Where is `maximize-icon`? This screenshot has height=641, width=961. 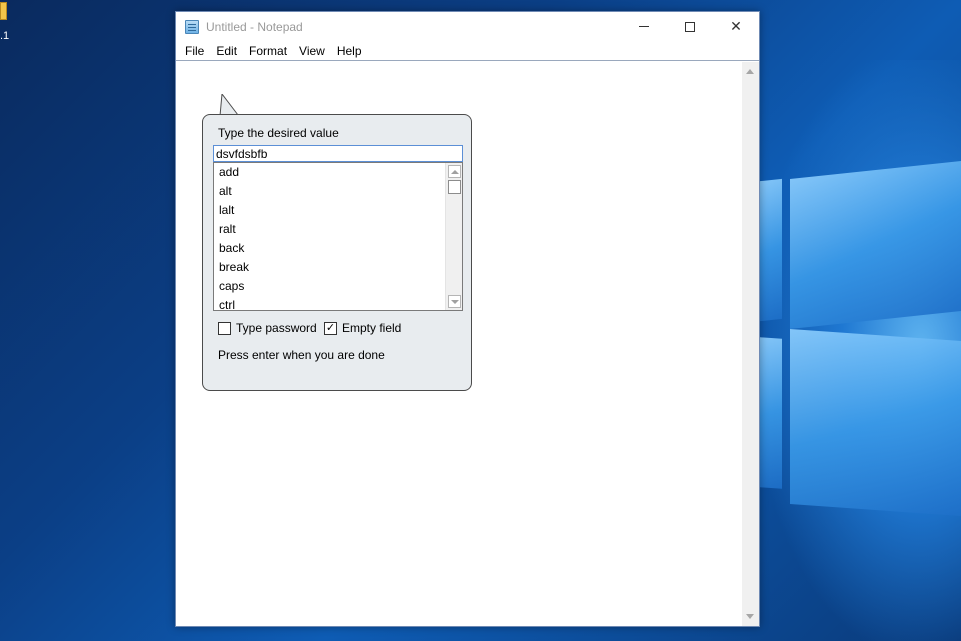 maximize-icon is located at coordinates (690, 26).